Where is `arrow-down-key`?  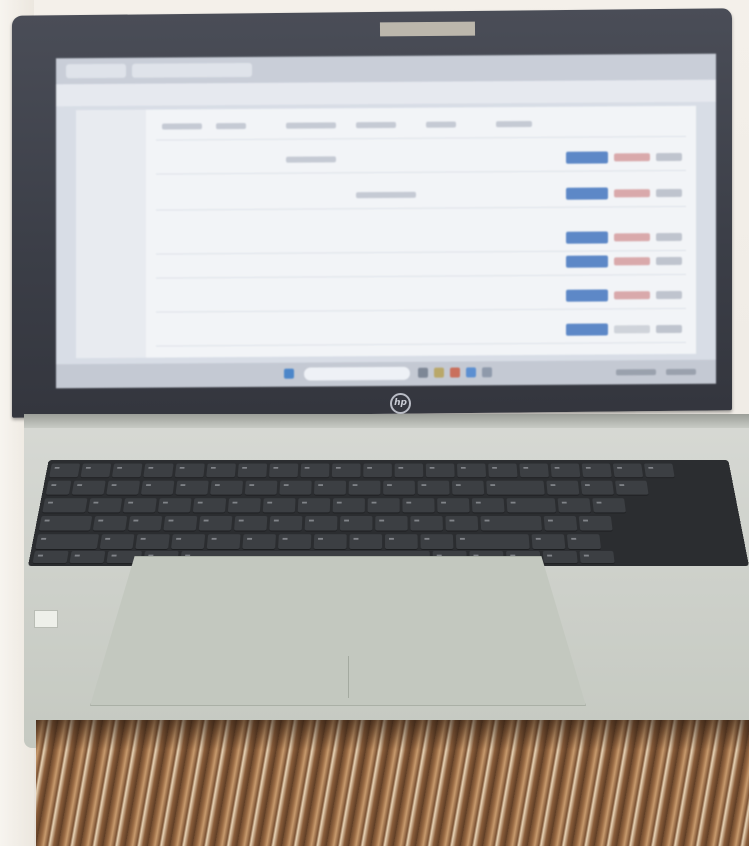 arrow-down-key is located at coordinates (560, 557).